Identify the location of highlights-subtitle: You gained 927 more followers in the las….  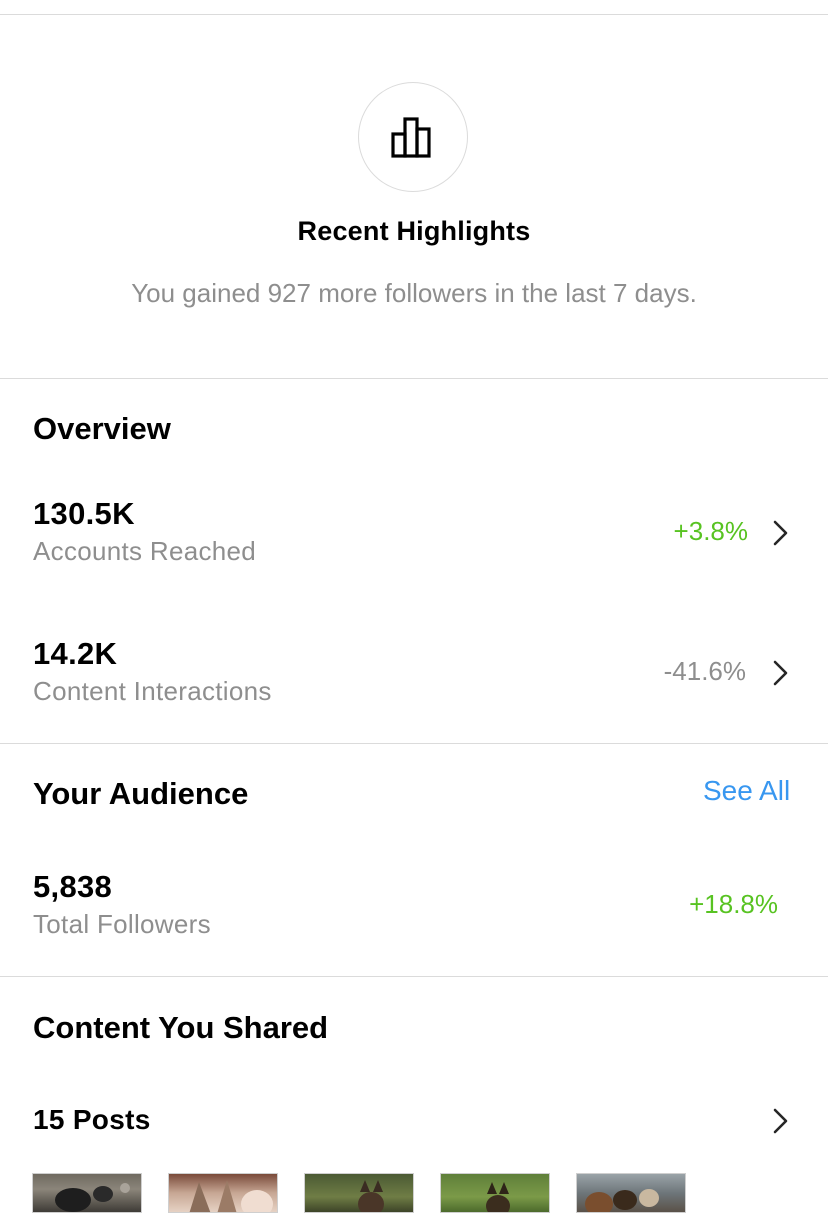
(414, 293).